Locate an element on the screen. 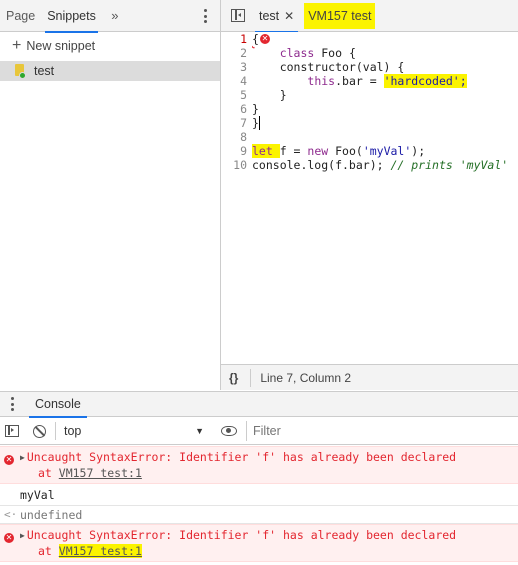 The width and height of the screenshot is (518, 565). line-number: 5 is located at coordinates (243, 95).